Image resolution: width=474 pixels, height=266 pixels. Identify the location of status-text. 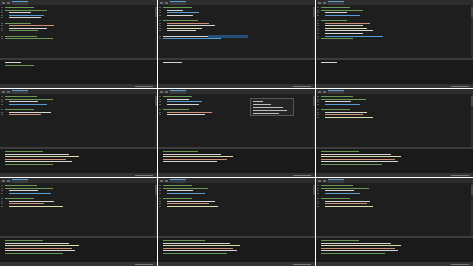
(460, 175).